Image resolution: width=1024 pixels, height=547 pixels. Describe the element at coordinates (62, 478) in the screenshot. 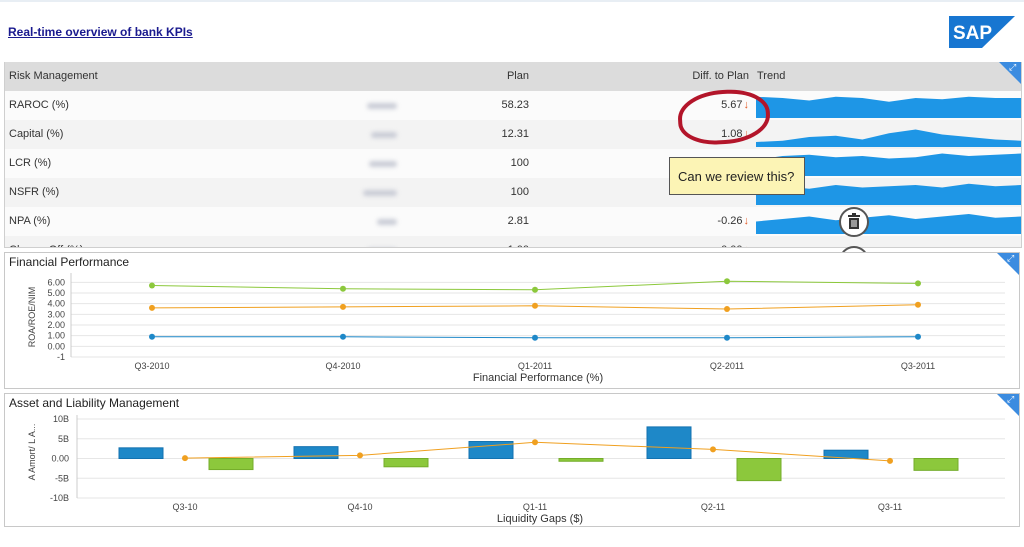

I see `y-tick-label: -5B` at that location.